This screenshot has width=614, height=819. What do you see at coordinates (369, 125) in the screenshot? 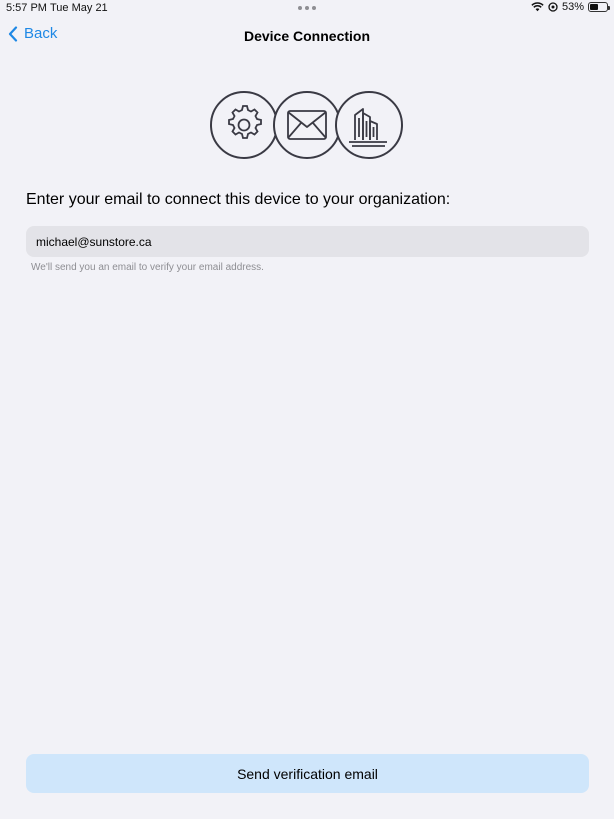
I see `building-icon` at bounding box center [369, 125].